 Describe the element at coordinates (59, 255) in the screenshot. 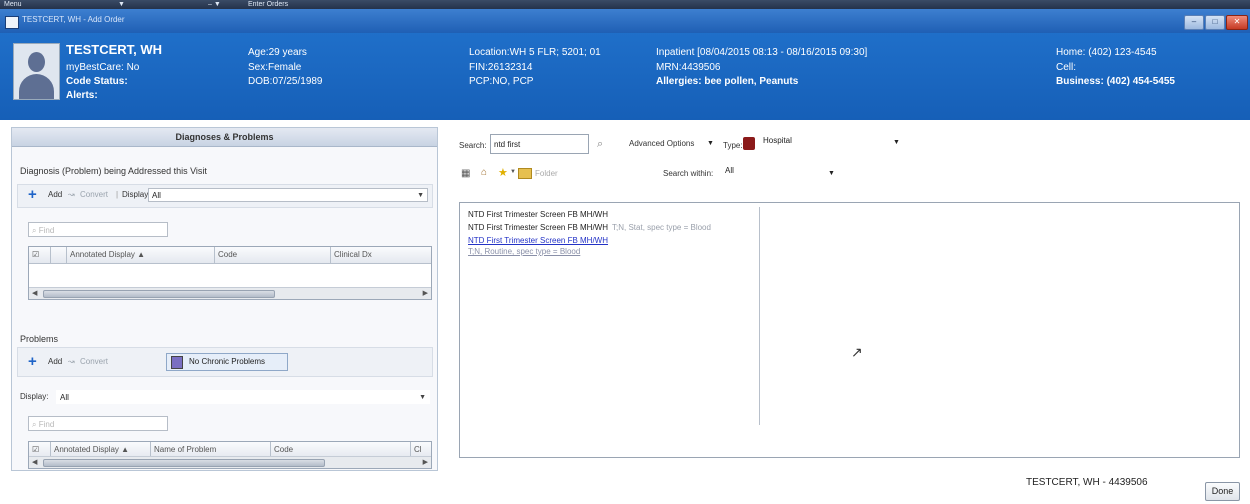

I see `column-blank` at that location.